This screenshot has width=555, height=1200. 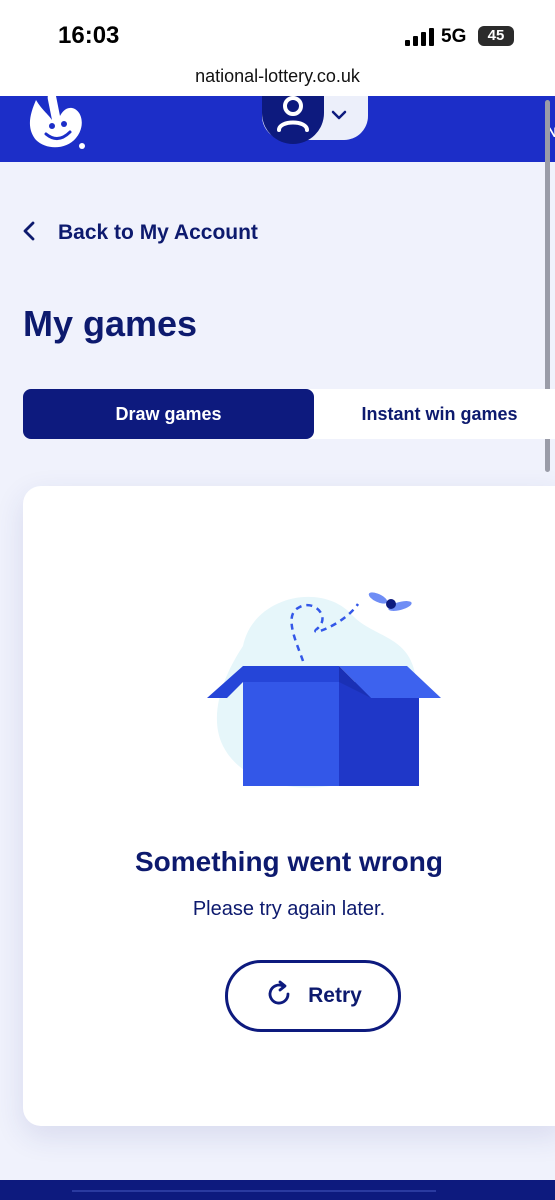 What do you see at coordinates (434, 414) in the screenshot?
I see `tab-instant-win-games: Instant win games` at bounding box center [434, 414].